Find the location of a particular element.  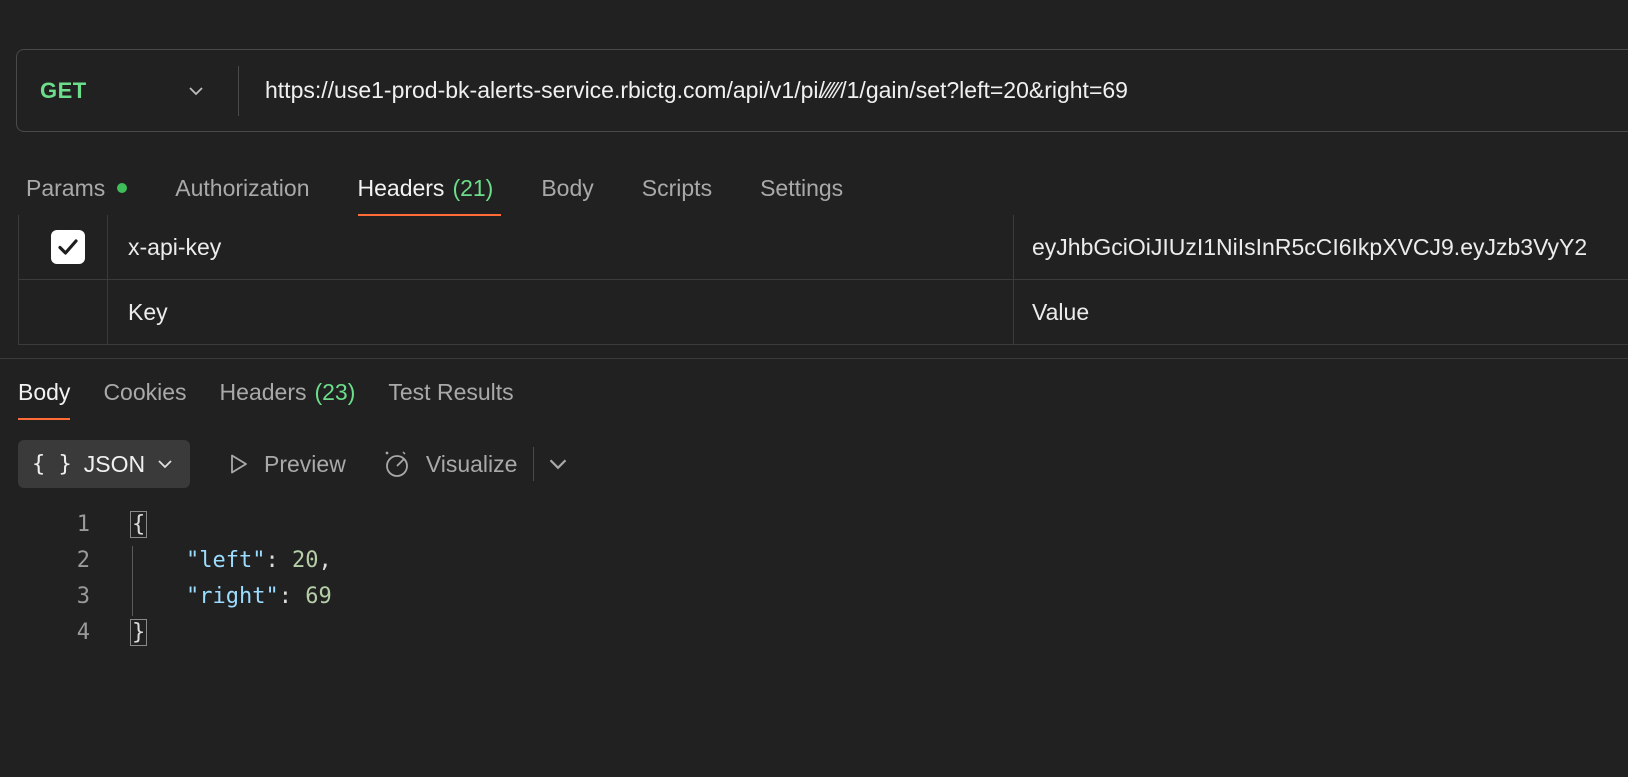

pane-divider is located at coordinates (814, 358).